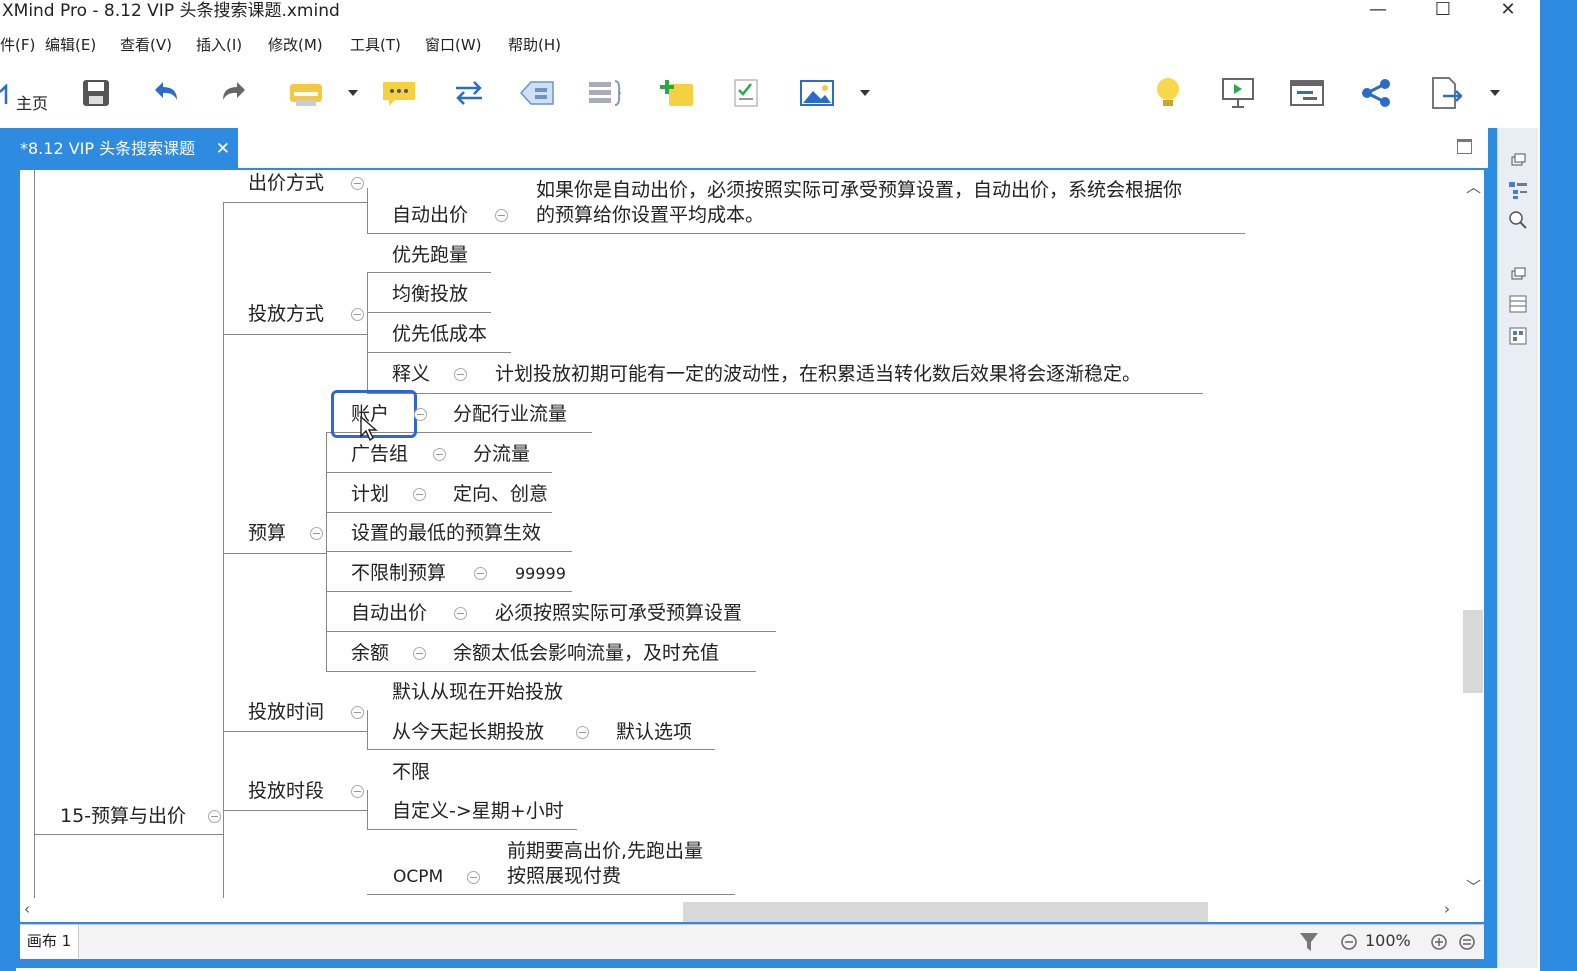 The width and height of the screenshot is (1577, 971). What do you see at coordinates (357, 791) in the screenshot?
I see `delivery-period-collapse-icon` at bounding box center [357, 791].